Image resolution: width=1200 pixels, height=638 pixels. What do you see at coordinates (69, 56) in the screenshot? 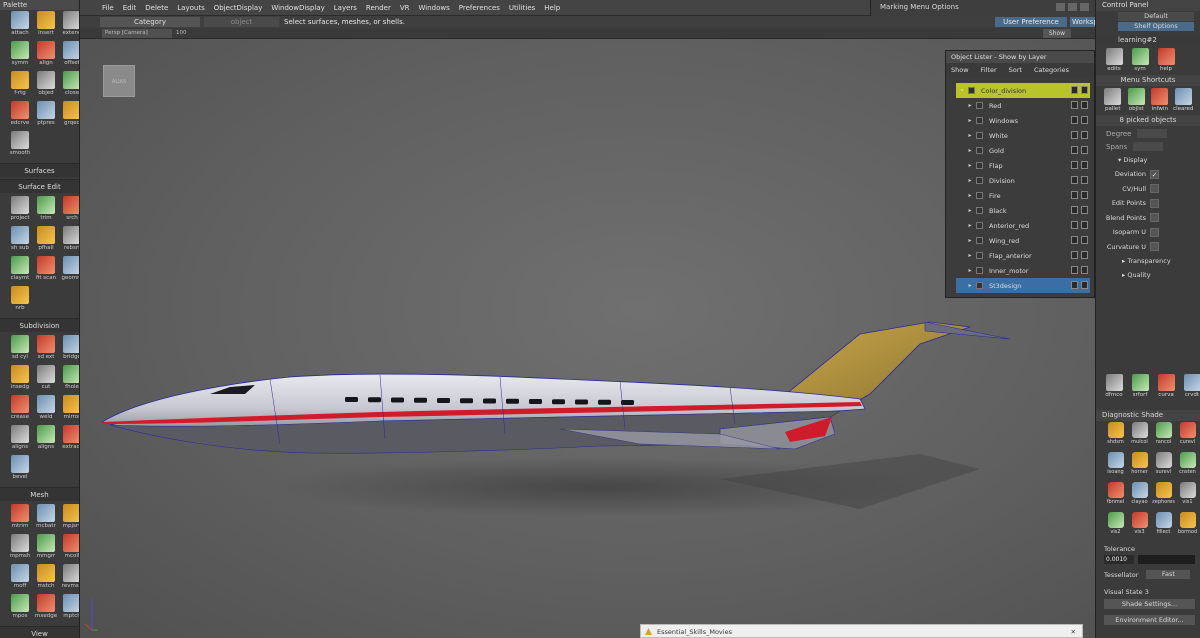
I see `palette-tool: offset` at bounding box center [69, 56].